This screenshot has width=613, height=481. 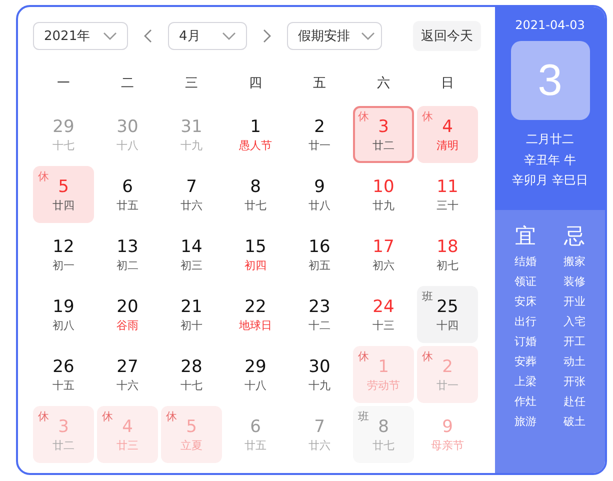 What do you see at coordinates (447, 36) in the screenshot?
I see `today-button: 返回今天` at bounding box center [447, 36].